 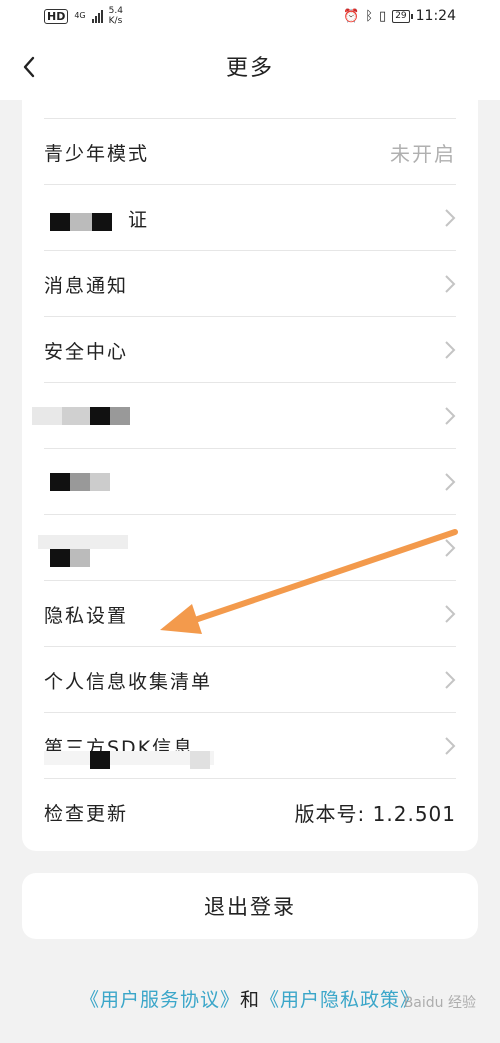 I want to click on battery-icon: 29, so click(x=403, y=16).